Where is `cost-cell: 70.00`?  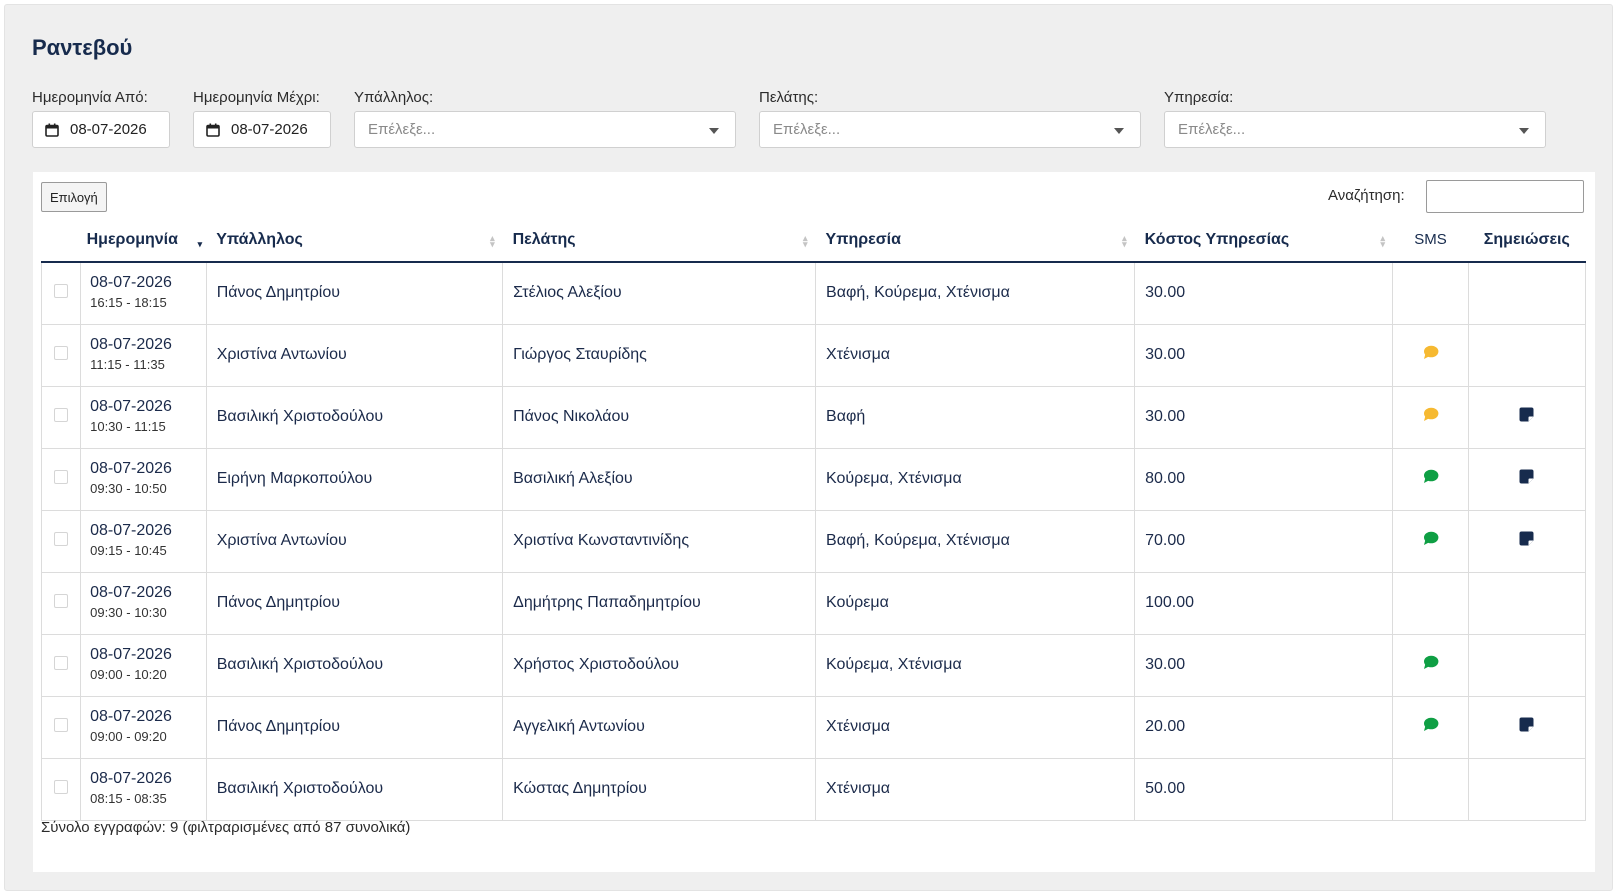
cost-cell: 70.00 is located at coordinates (1264, 541).